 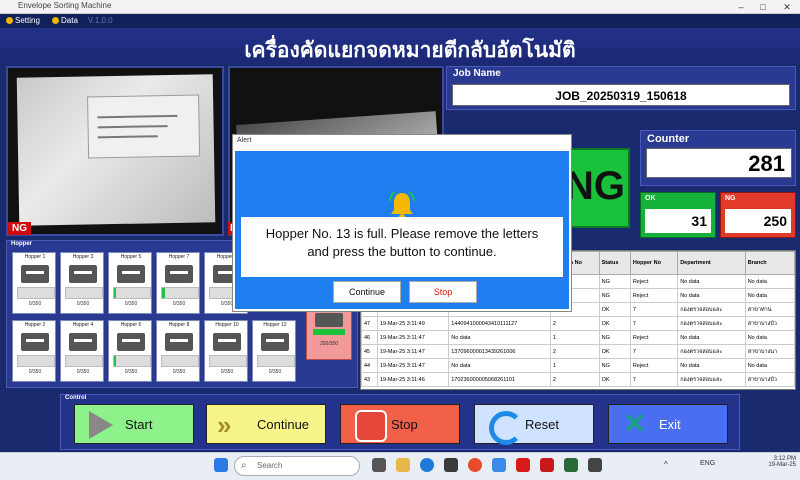 What do you see at coordinates (770, 281) in the screenshot?
I see `table-cell: No data` at bounding box center [770, 281].